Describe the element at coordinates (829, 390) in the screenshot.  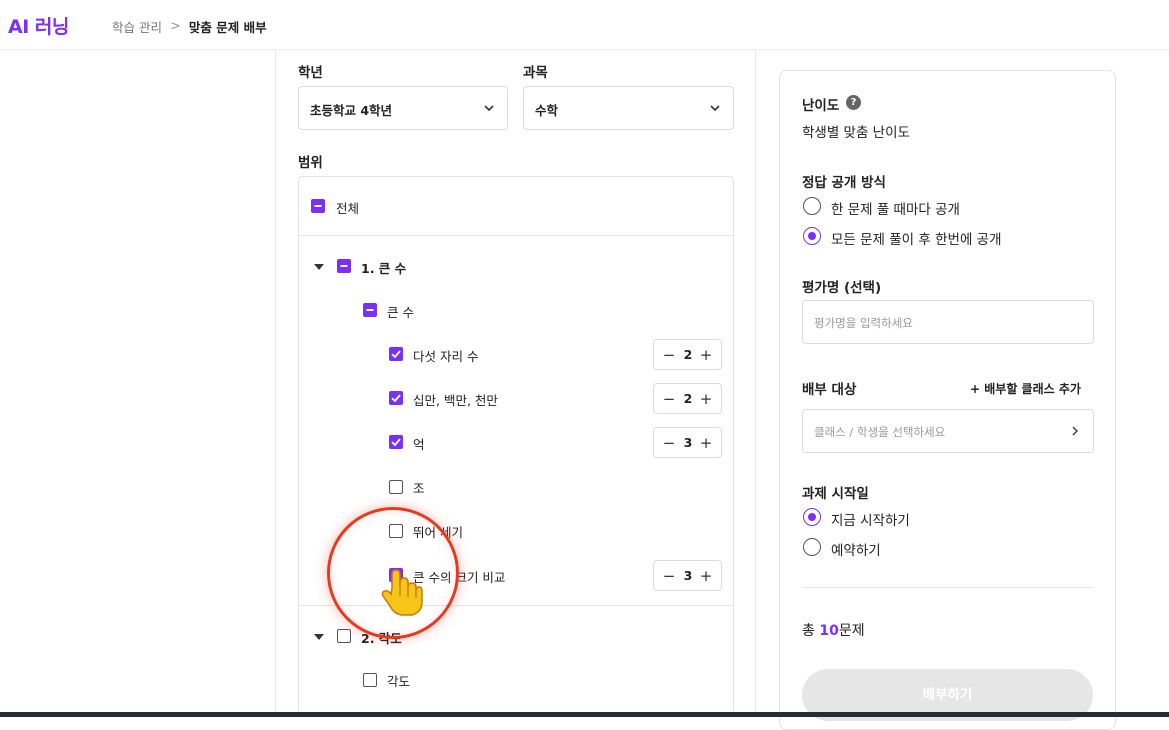
I see `distribution-target-label: 배부 대상` at that location.